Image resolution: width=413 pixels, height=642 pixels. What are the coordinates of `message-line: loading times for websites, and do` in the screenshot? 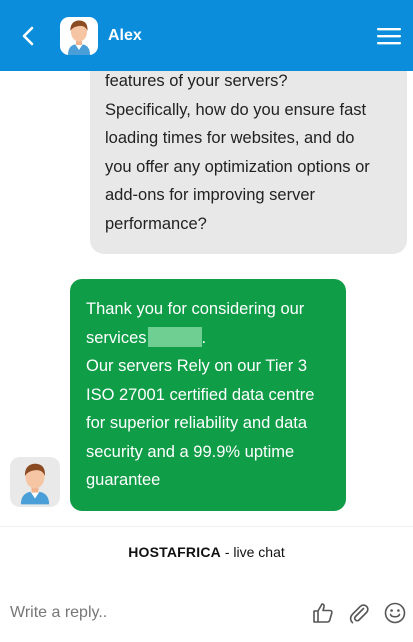 It's located at (230, 138).